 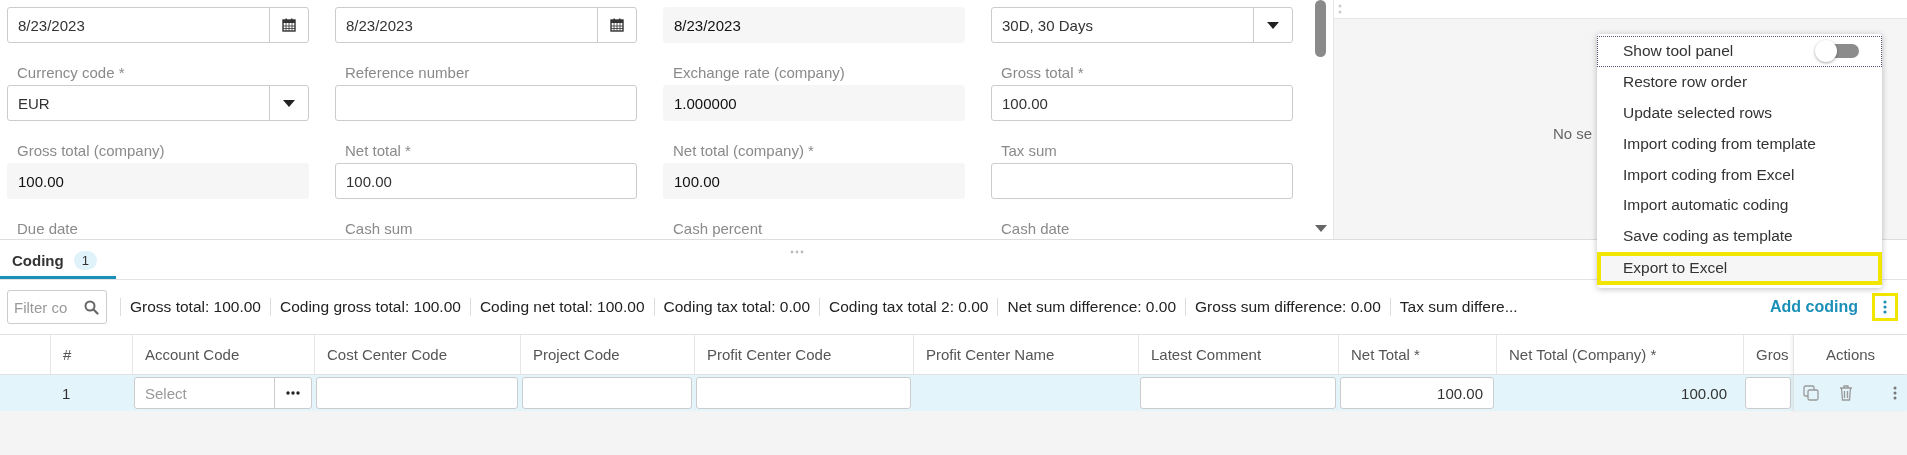 I want to click on column-header: Net Total (Company) *, so click(x=1583, y=354).